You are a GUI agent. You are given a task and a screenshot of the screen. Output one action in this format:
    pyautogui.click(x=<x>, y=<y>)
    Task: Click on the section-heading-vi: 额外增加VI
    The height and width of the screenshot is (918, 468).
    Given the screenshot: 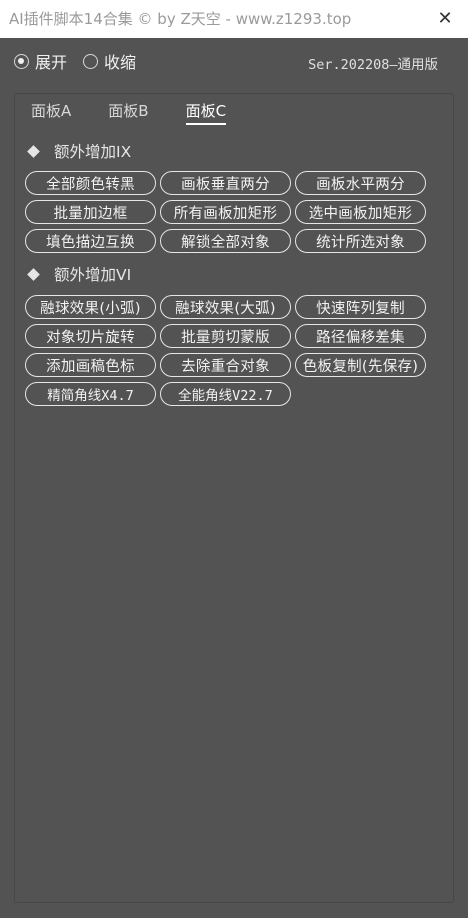 What is the action you would take?
    pyautogui.click(x=79, y=274)
    